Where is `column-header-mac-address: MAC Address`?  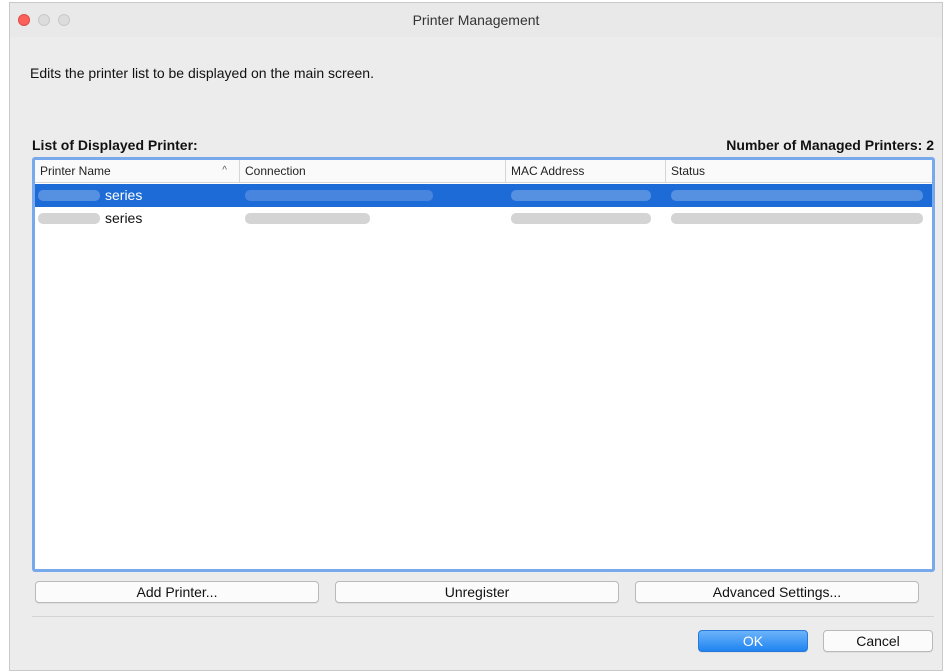 column-header-mac-address: MAC Address is located at coordinates (586, 171).